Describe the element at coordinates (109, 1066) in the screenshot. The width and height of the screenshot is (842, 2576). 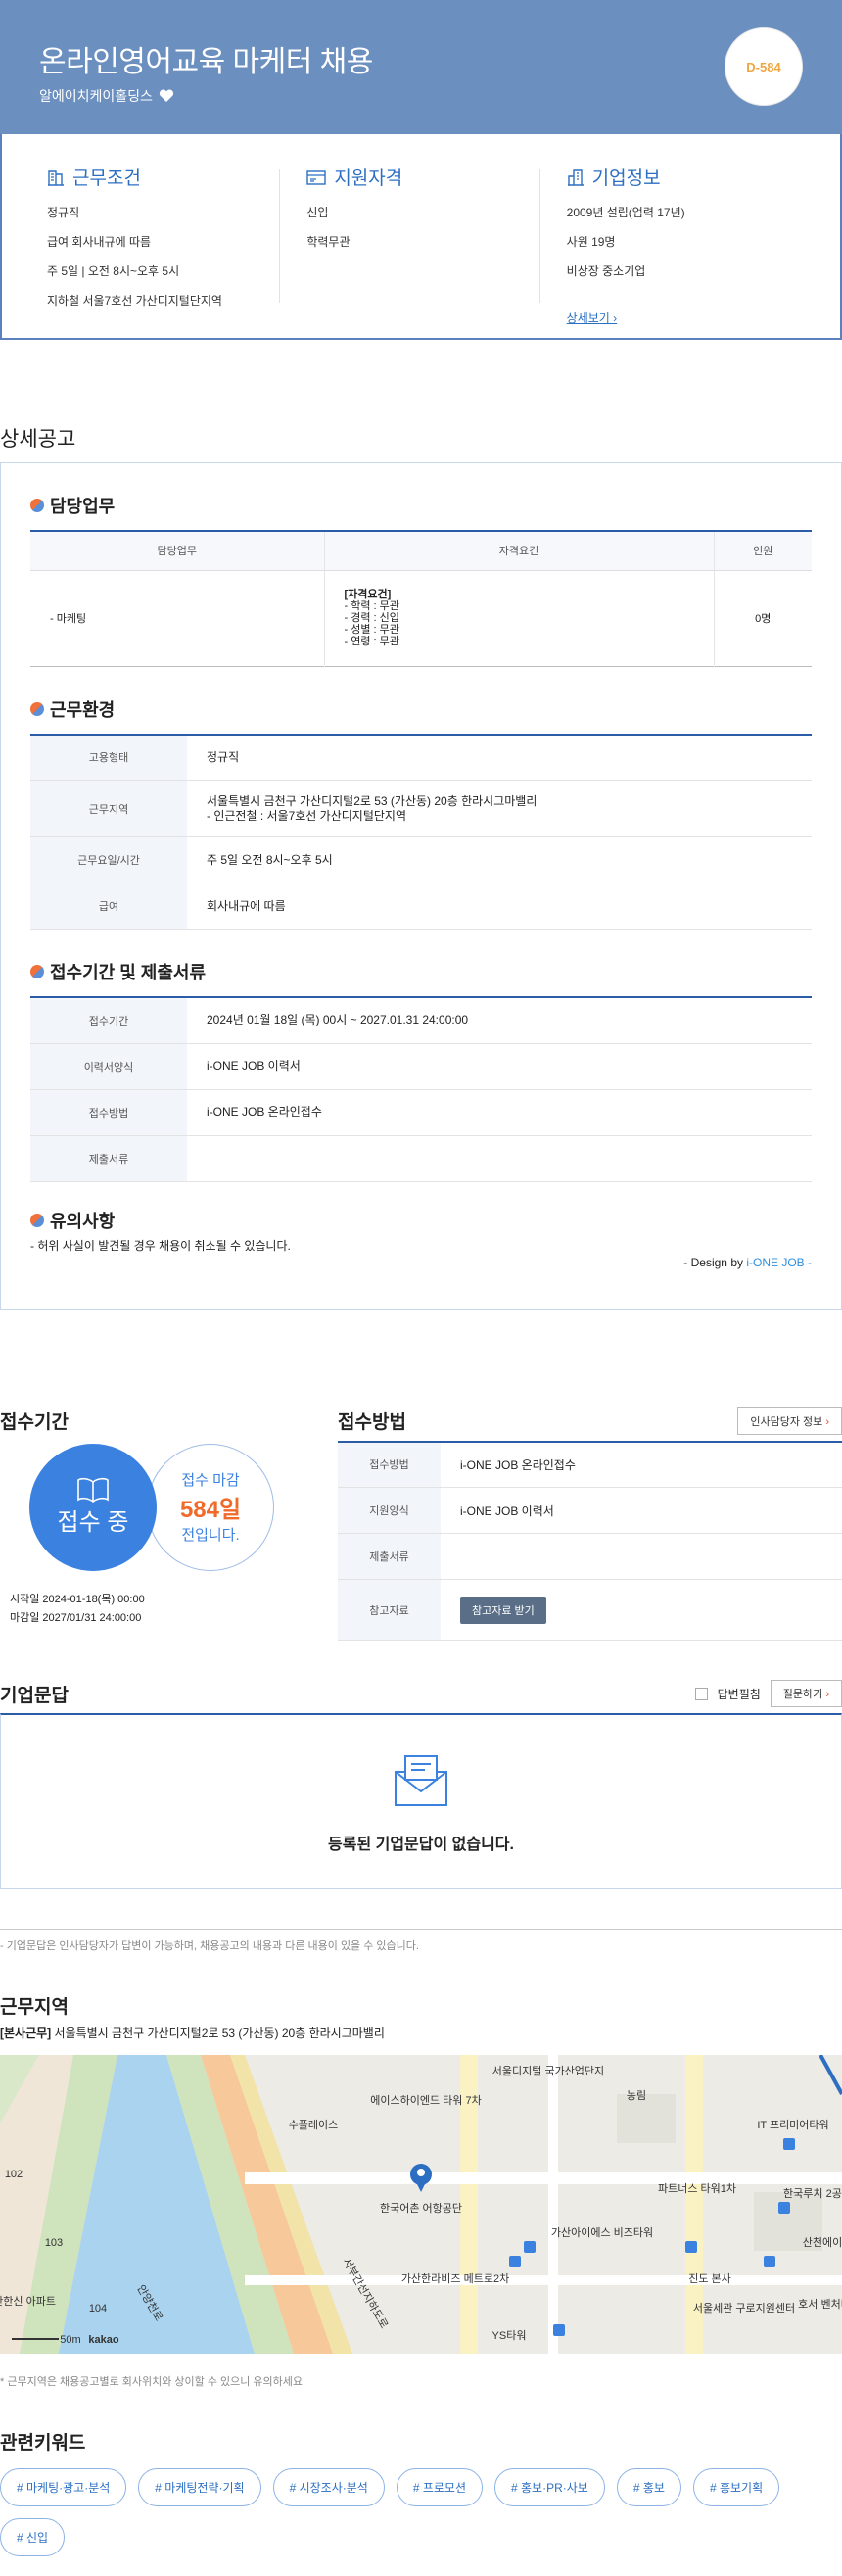
I see `row-label: 이력서양식` at that location.